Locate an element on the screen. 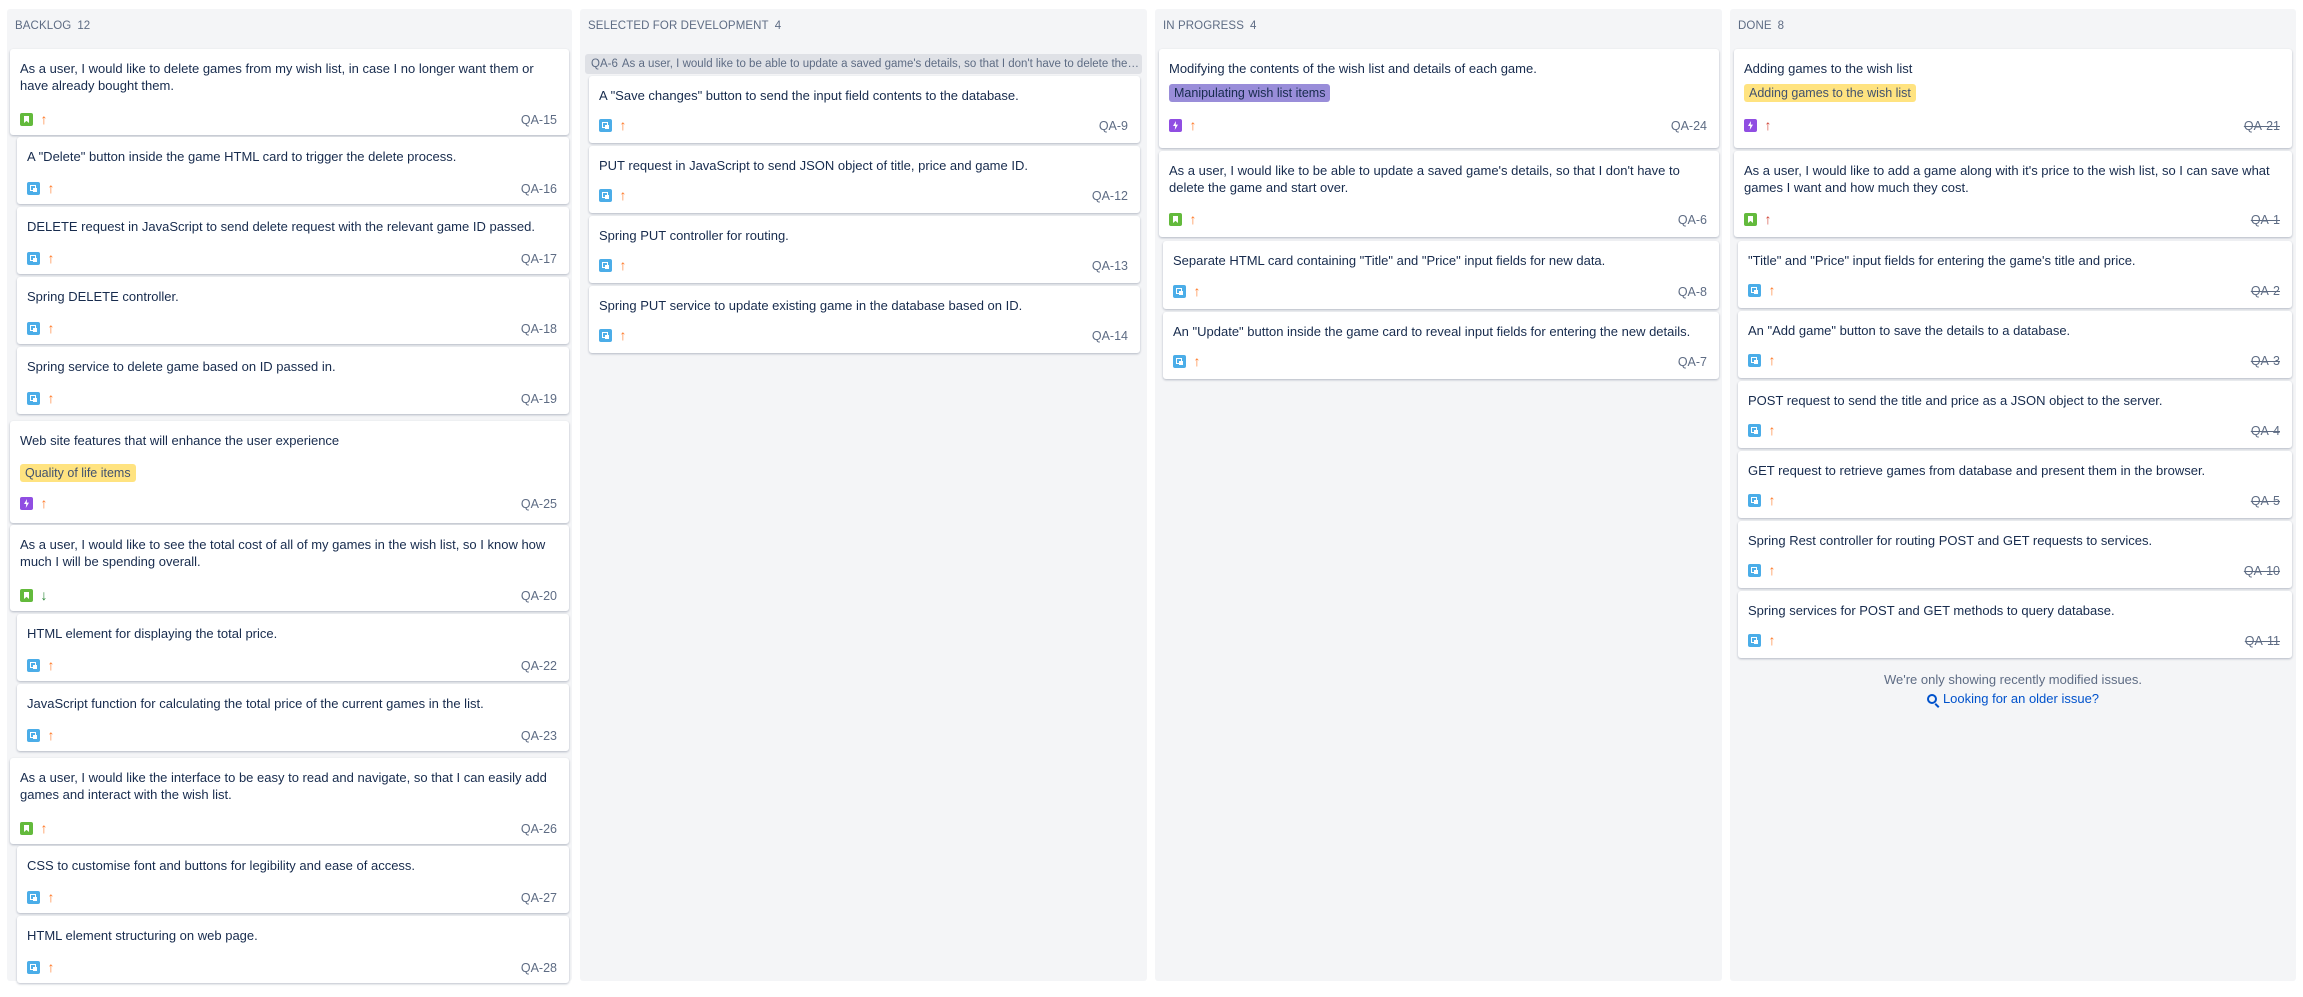 This screenshot has width=2303, height=997. issue-summary: Spring PUT controller for routing. is located at coordinates (694, 235).